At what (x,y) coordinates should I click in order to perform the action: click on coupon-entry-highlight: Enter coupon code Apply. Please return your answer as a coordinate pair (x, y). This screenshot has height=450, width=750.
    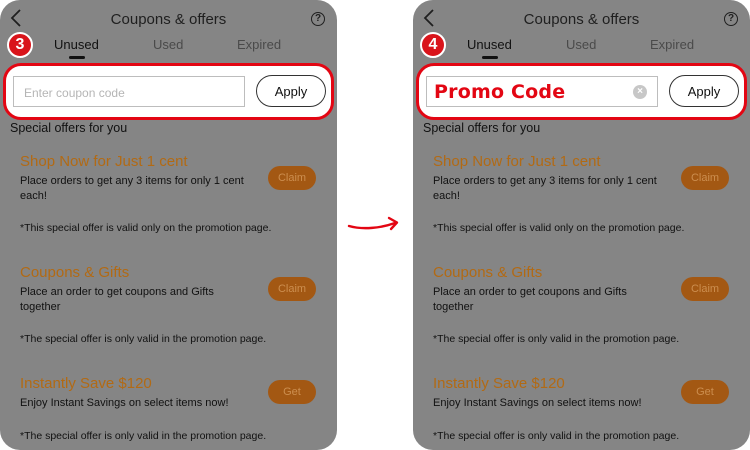
    Looking at the image, I should click on (168, 91).